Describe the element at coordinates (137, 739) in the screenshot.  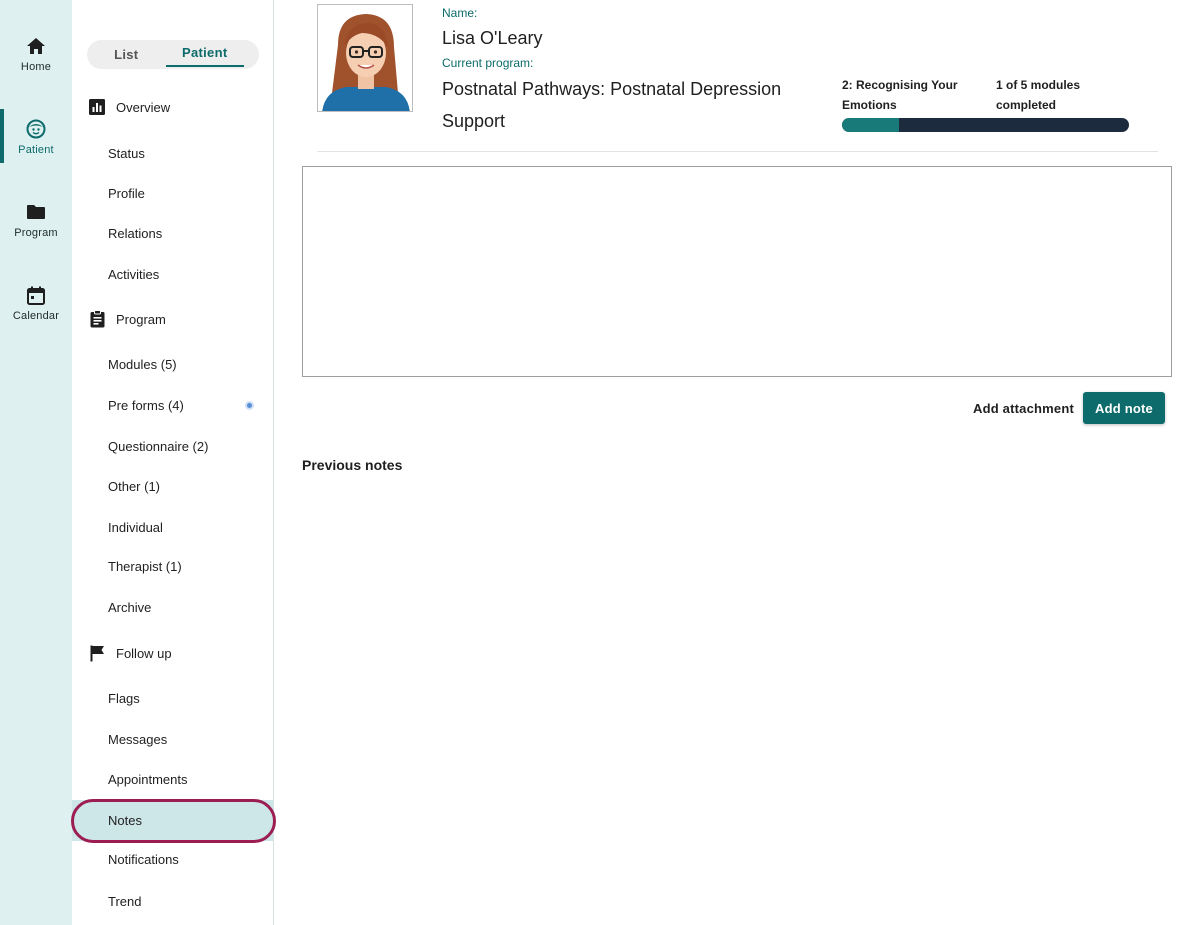
I see `nav-item-messages: Messages` at that location.